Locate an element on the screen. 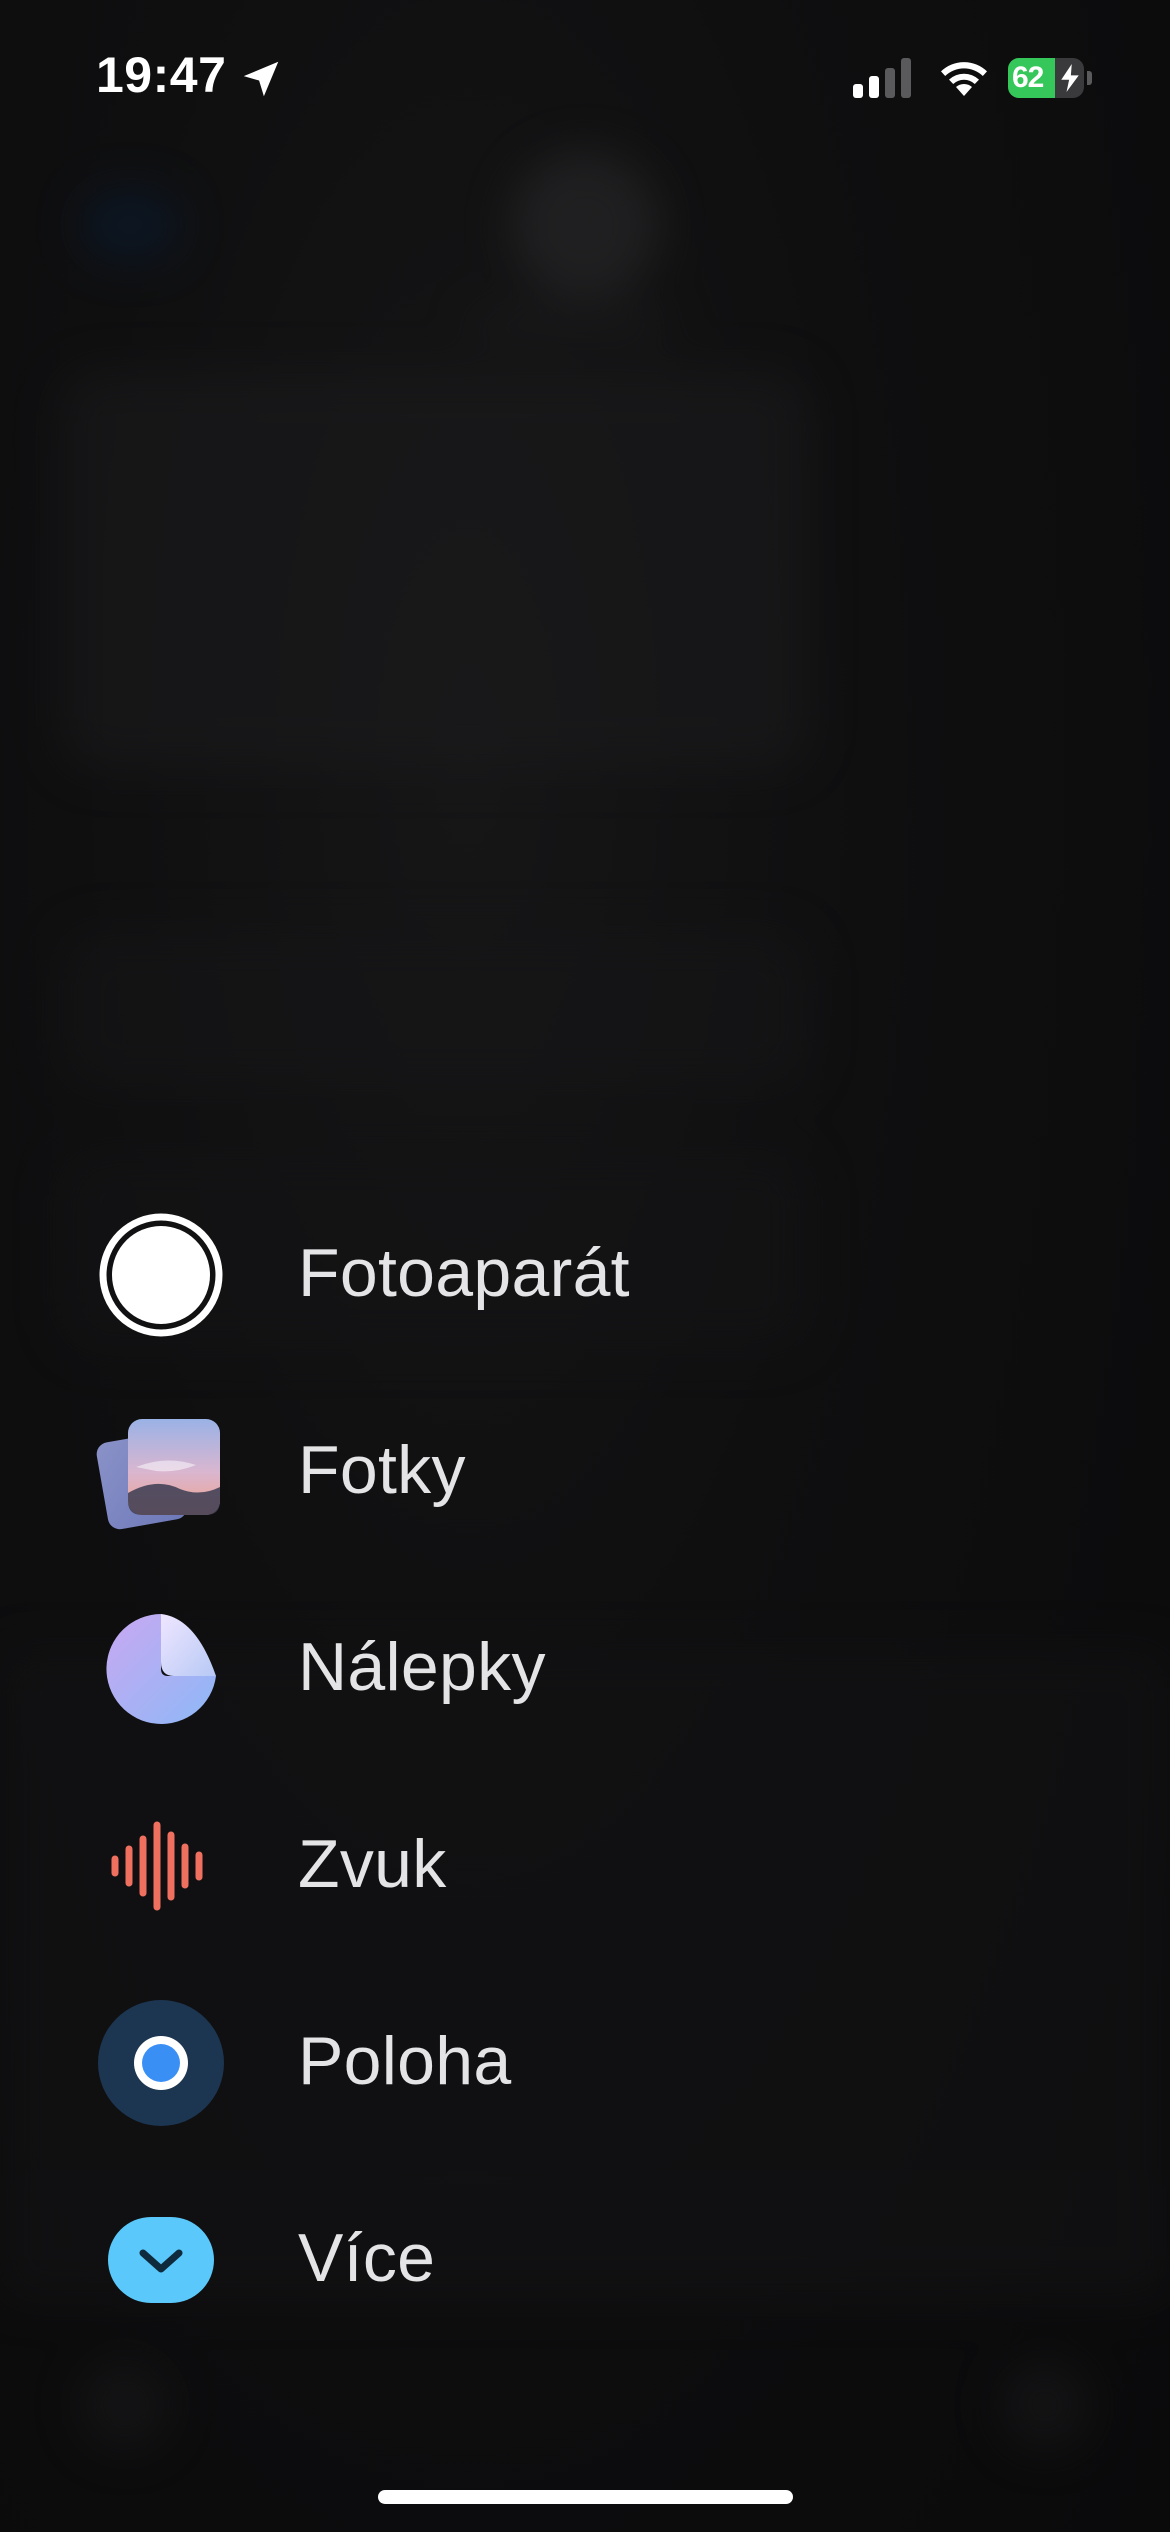 This screenshot has height=2532, width=1170. menu-item-stickers: Nálepky is located at coordinates (400, 1669).